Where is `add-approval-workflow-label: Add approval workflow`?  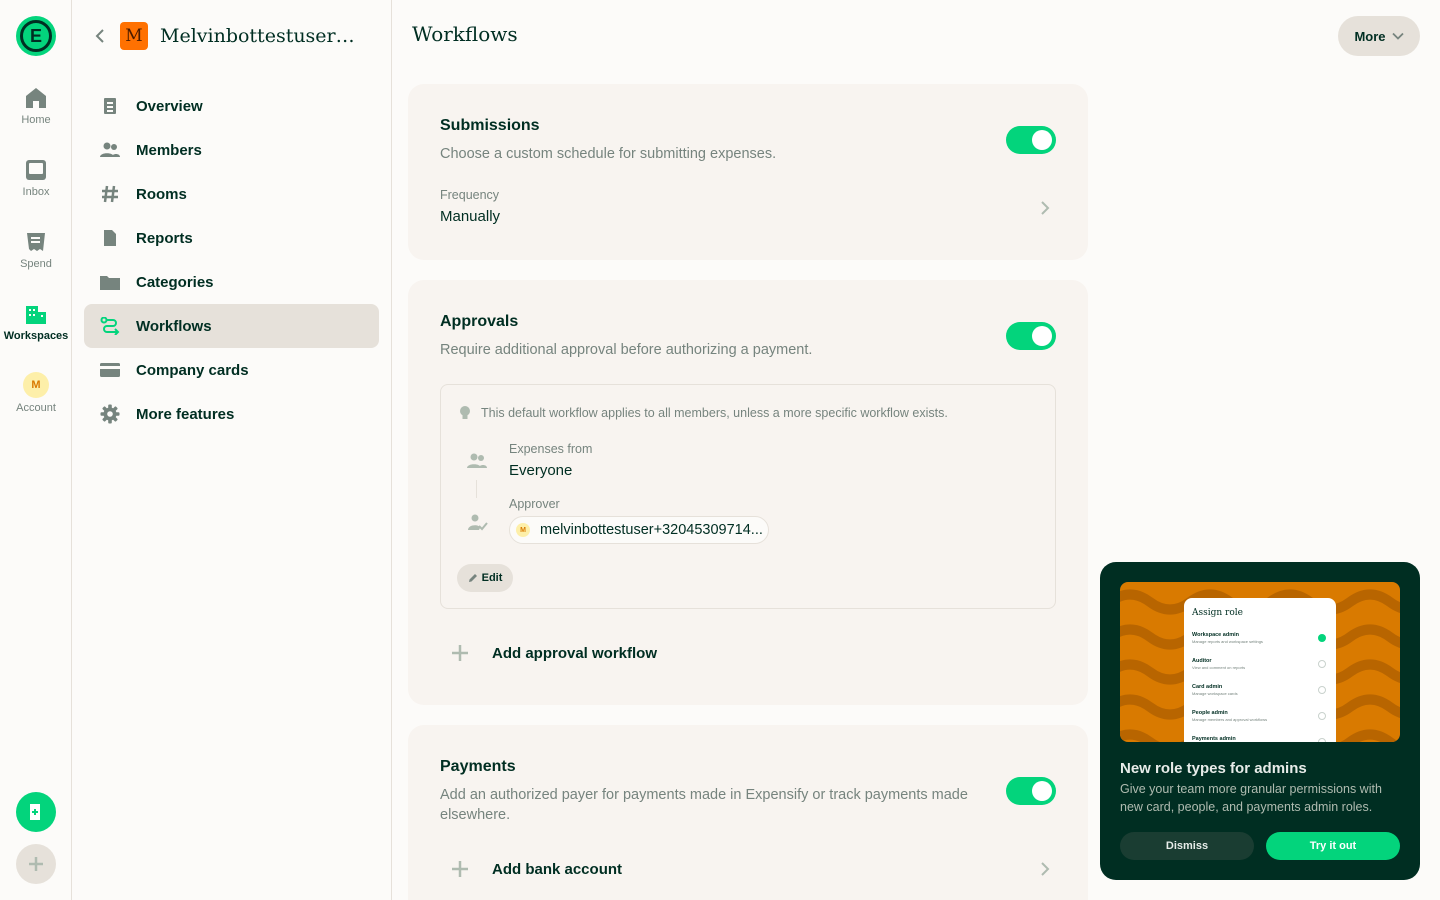
add-approval-workflow-label: Add approval workflow is located at coordinates (575, 653).